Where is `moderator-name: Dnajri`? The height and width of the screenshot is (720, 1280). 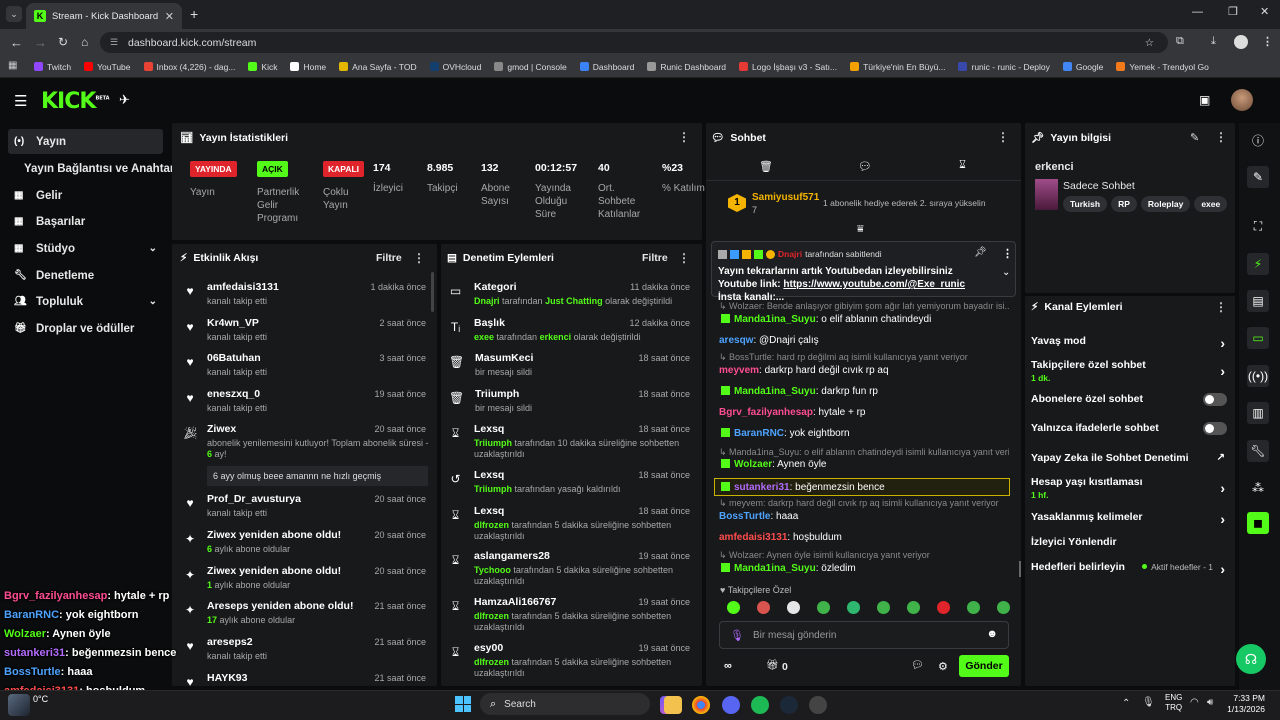 moderator-name: Dnajri is located at coordinates (487, 301).